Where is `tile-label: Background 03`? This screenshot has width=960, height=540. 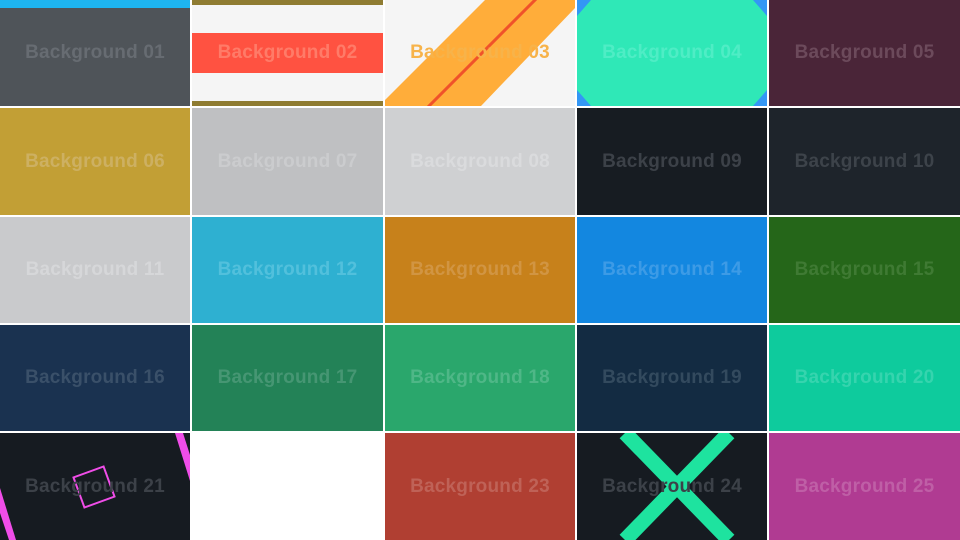 tile-label: Background 03 is located at coordinates (480, 52).